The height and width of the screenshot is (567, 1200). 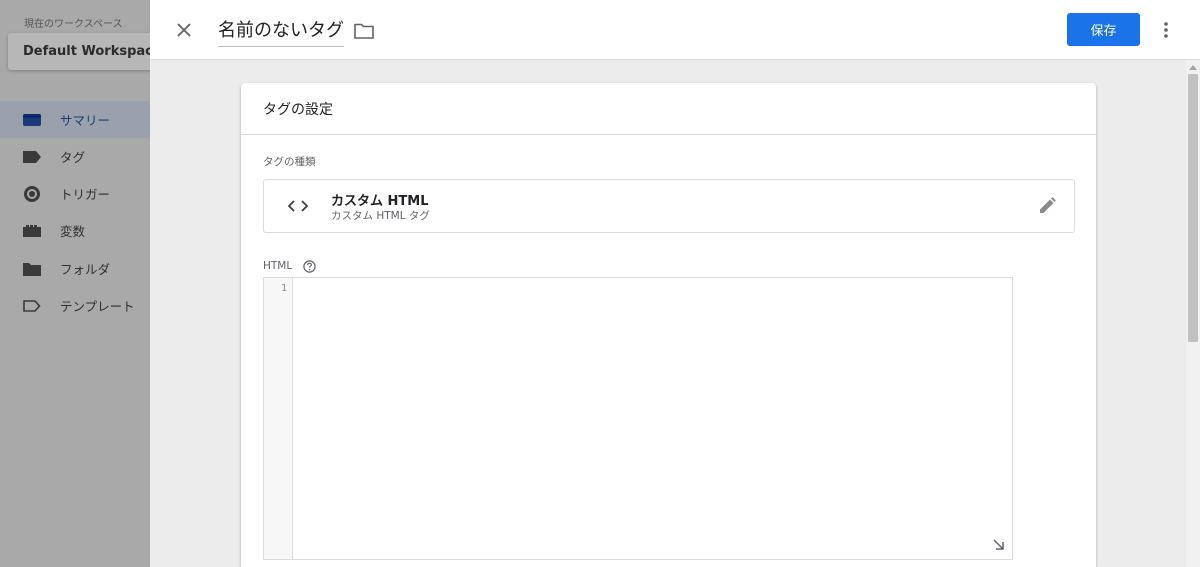 What do you see at coordinates (32, 120) in the screenshot?
I see `summary-icon` at bounding box center [32, 120].